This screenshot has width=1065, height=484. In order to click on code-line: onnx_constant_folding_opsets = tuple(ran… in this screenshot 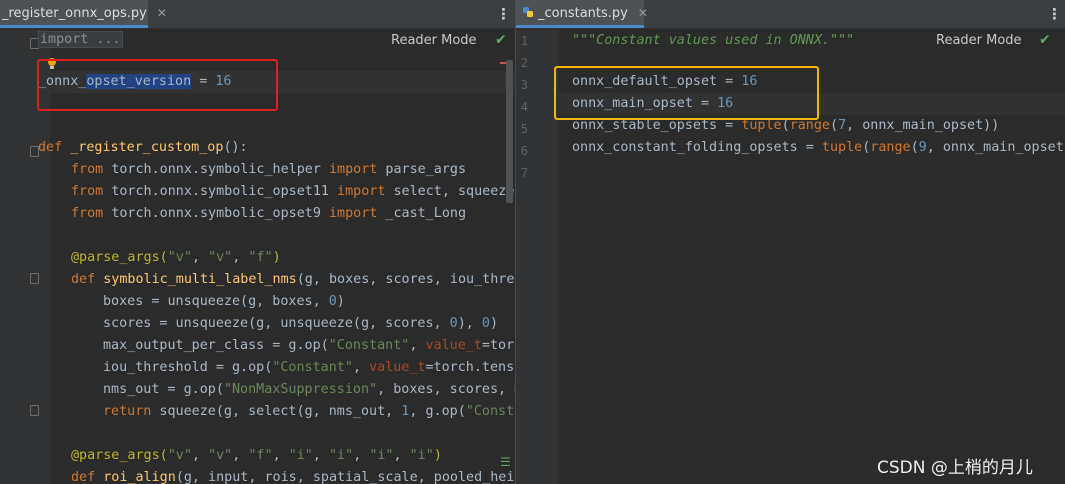, I will do `click(818, 147)`.